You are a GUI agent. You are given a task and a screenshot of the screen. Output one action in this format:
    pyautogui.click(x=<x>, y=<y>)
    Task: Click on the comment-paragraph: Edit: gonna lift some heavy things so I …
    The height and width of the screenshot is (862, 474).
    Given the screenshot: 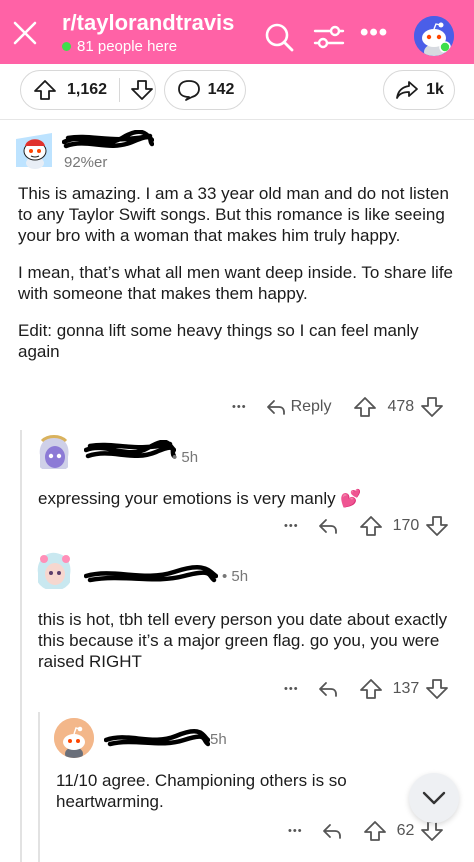 What is the action you would take?
    pyautogui.click(x=218, y=341)
    